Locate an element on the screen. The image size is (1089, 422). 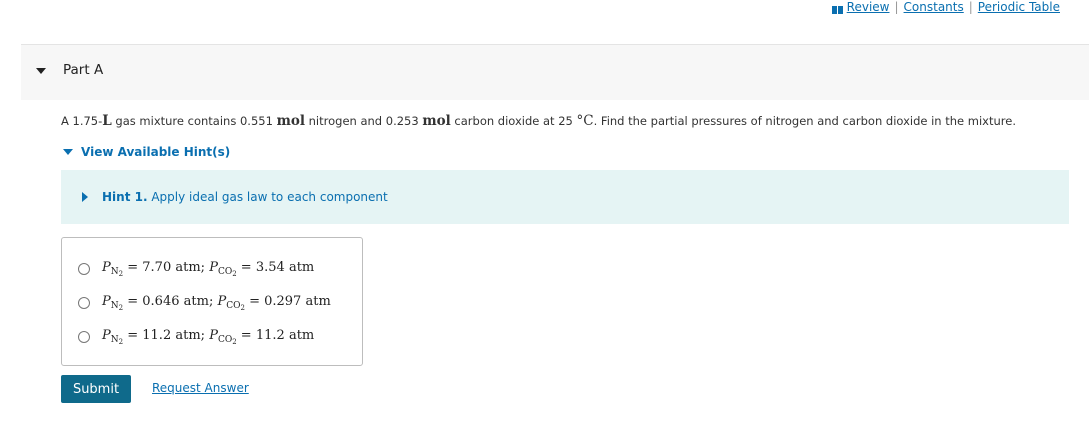
choice-option: PN2 = 7.70 atm; PCO2 = 3.54 atm is located at coordinates (196, 269).